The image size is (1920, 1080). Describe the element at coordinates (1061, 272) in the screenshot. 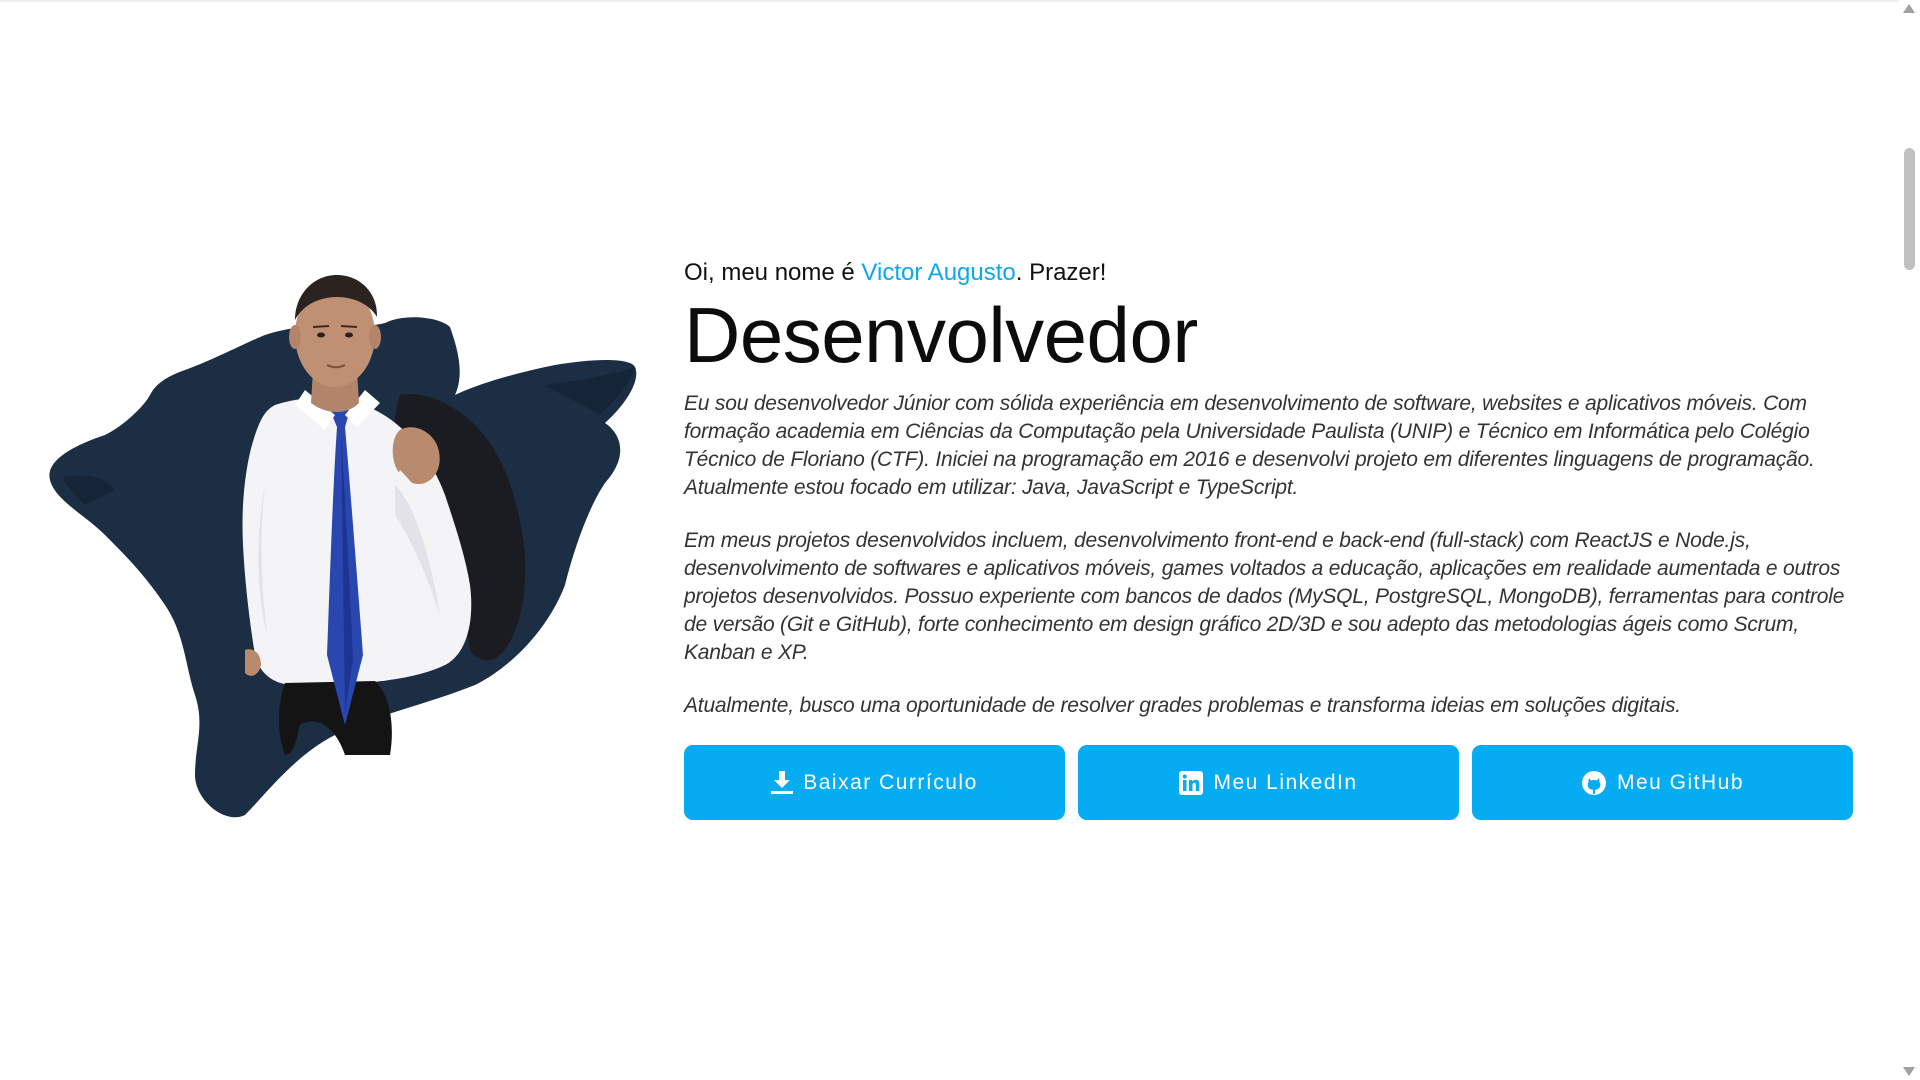

I see `greeting-suffix: . Prazer!` at that location.